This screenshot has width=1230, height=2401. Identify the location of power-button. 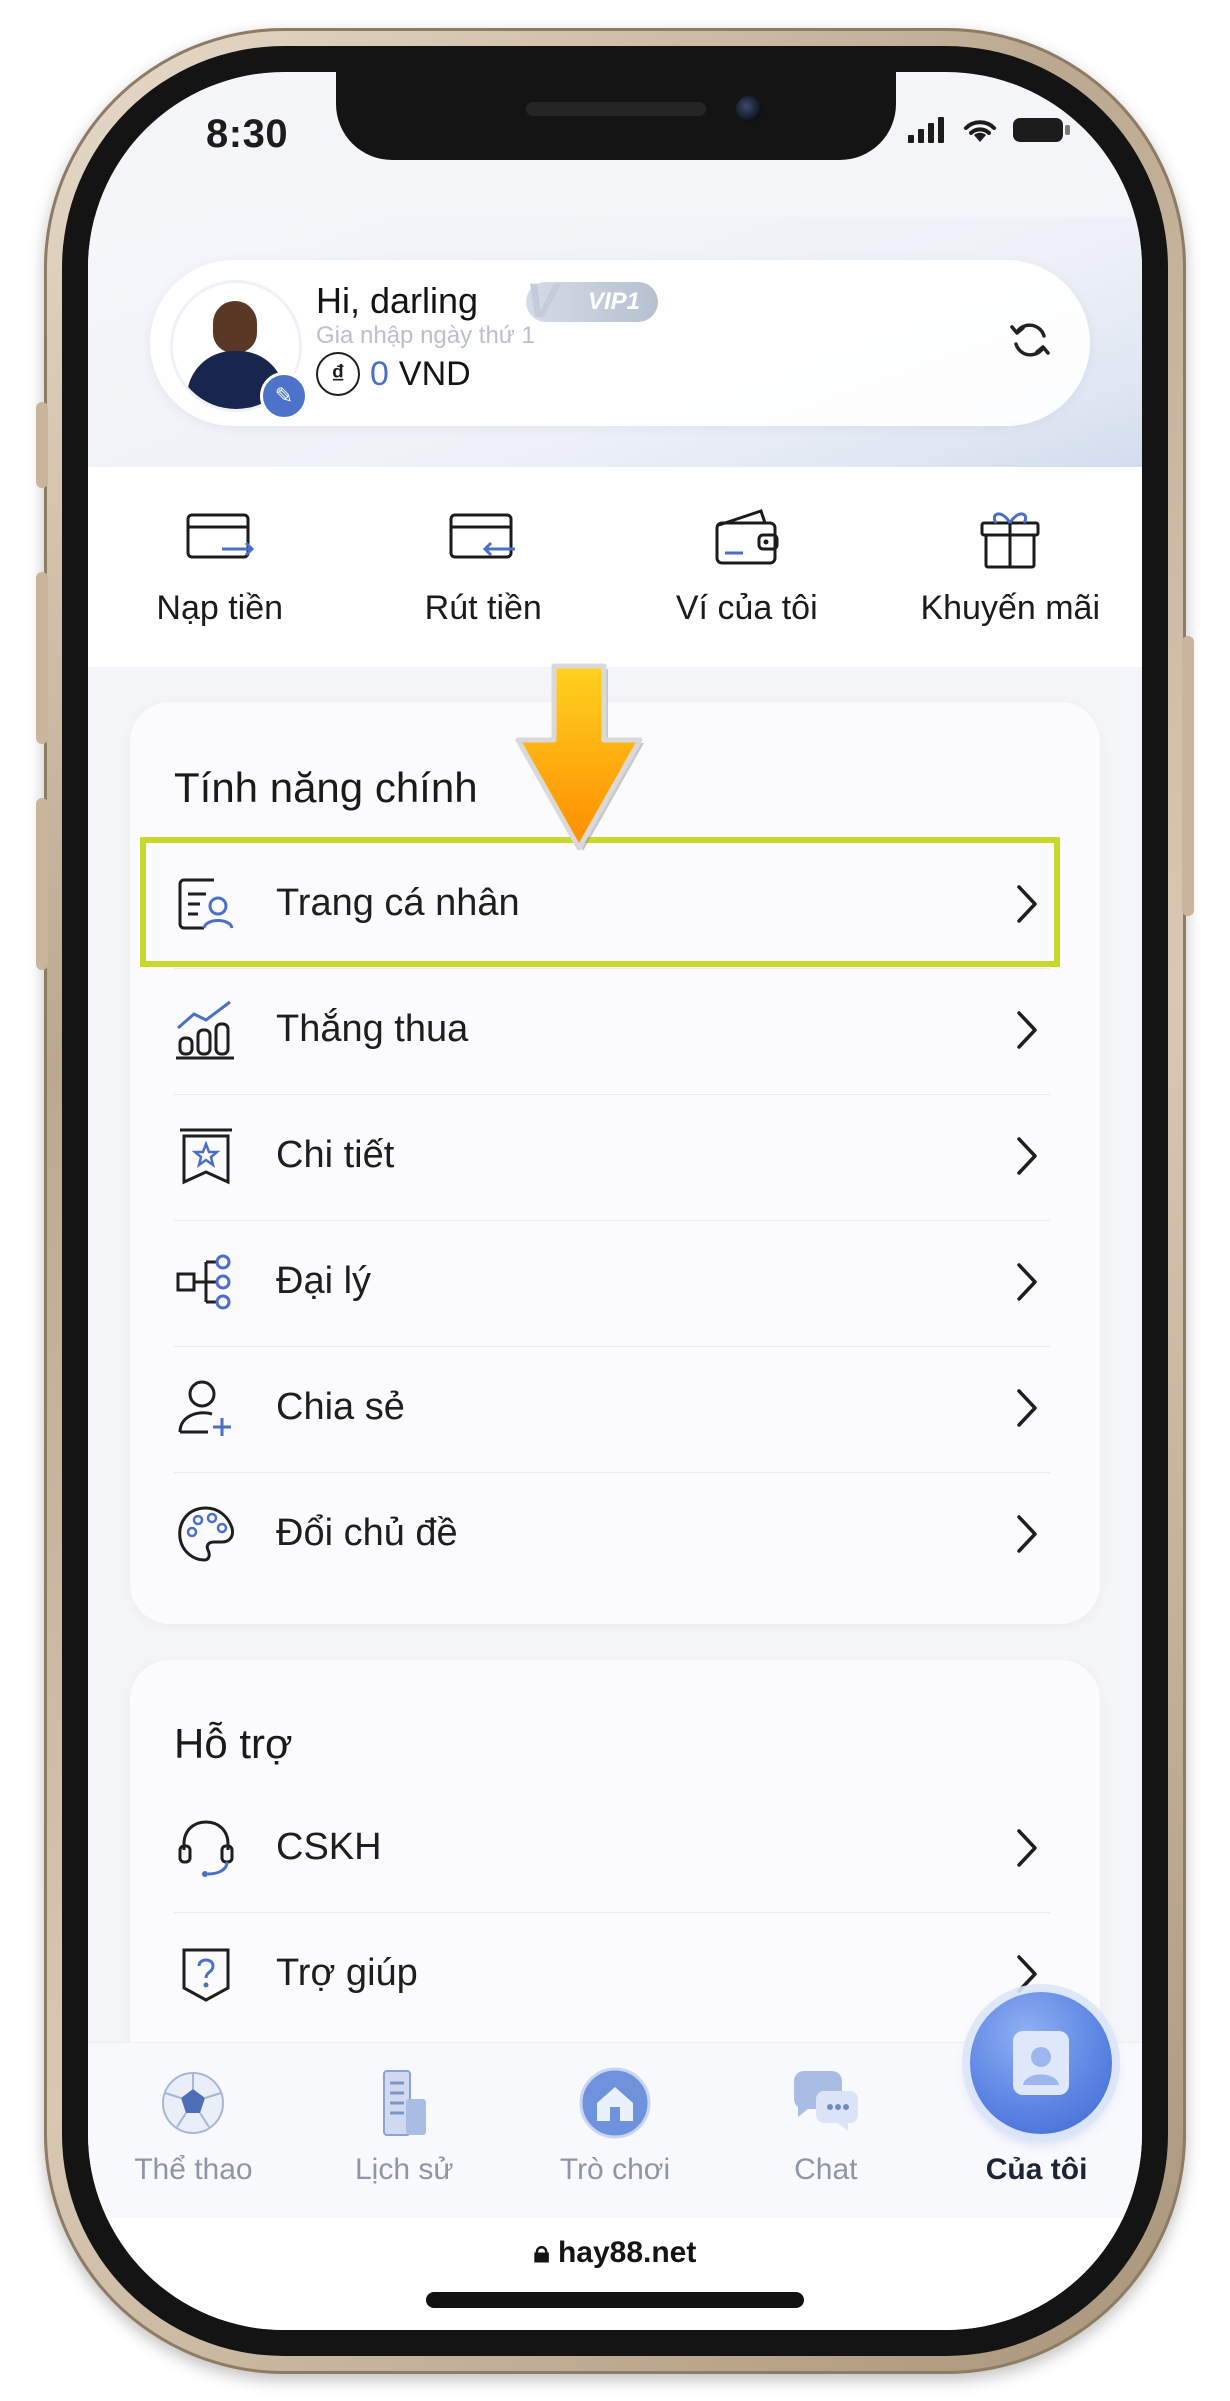
(1188, 776).